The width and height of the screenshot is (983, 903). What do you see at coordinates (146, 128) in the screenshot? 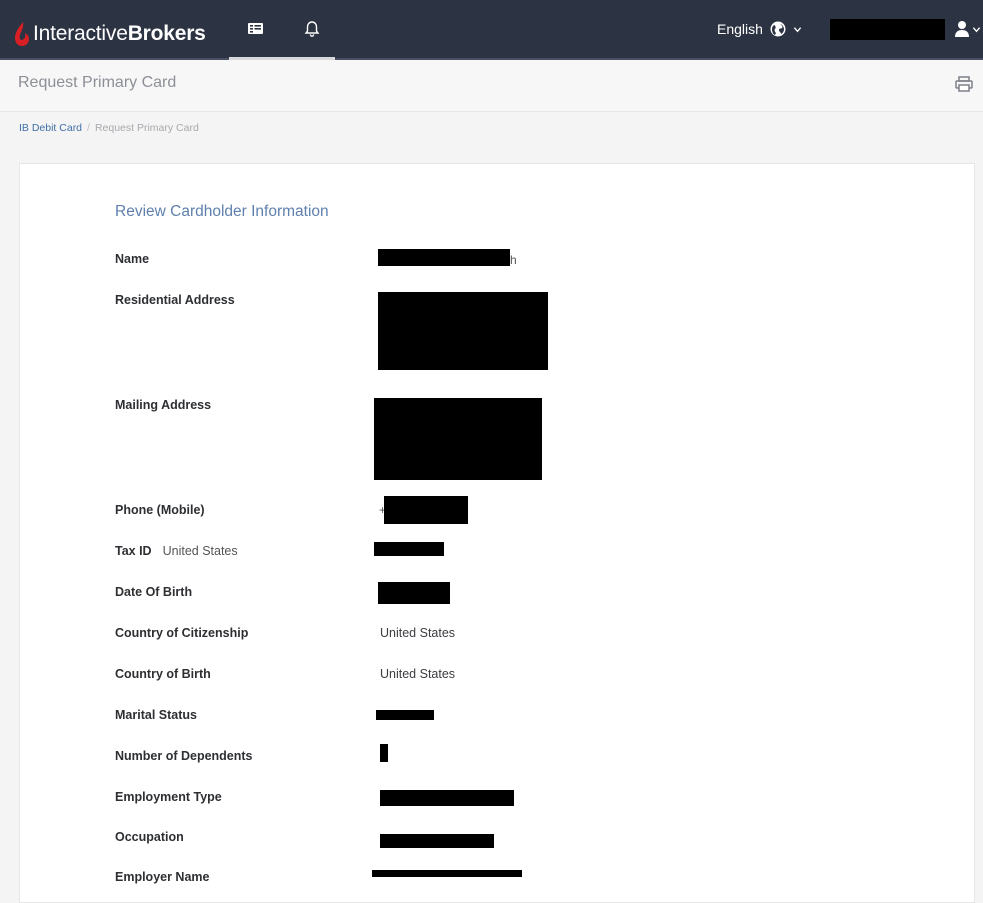
I see `breadcrumb-current: Request Primary Card` at bounding box center [146, 128].